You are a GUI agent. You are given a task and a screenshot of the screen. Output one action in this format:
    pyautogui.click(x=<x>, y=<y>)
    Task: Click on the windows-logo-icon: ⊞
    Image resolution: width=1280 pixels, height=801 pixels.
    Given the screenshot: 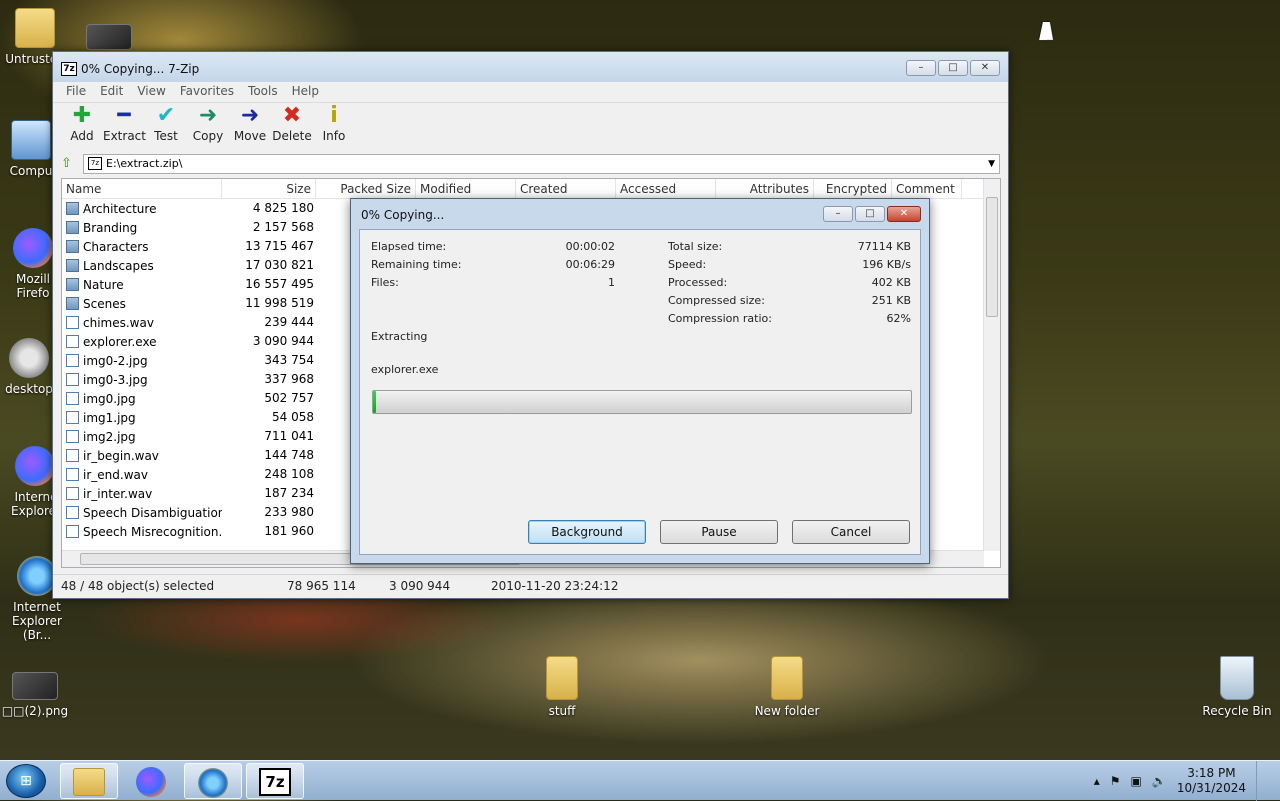 What is the action you would take?
    pyautogui.click(x=26, y=781)
    